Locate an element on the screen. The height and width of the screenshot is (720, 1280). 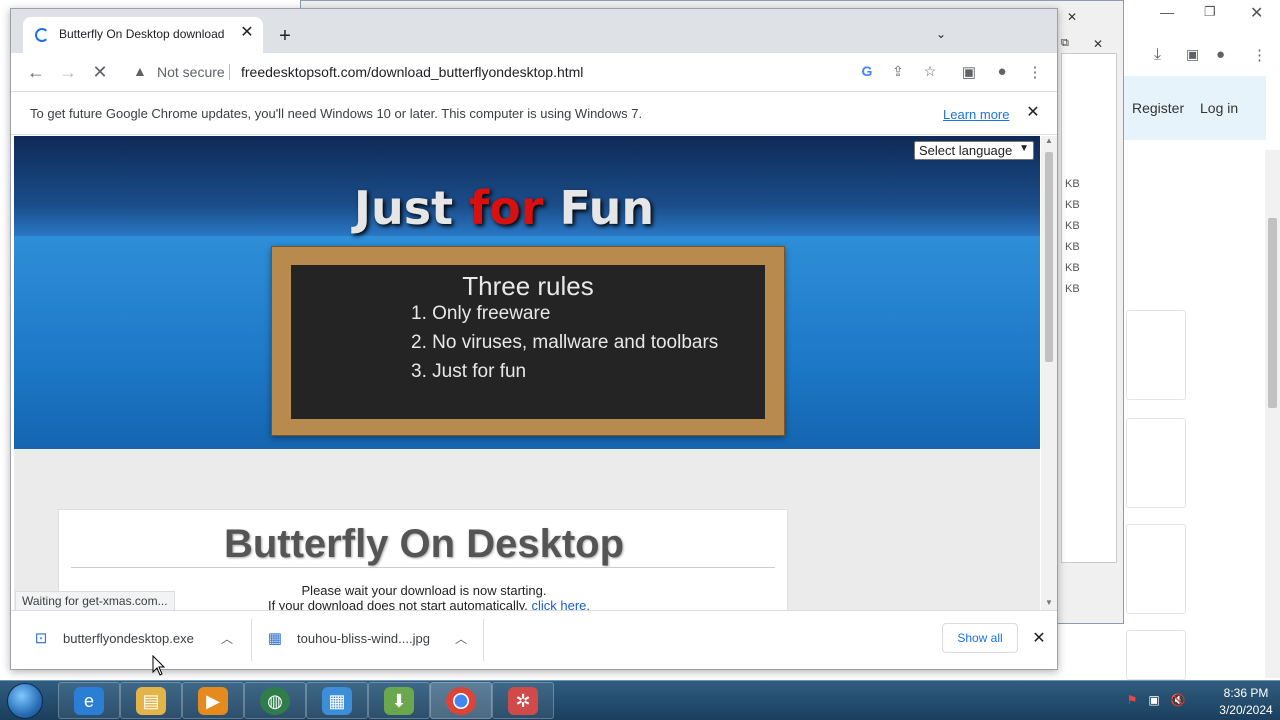
active-tab: Butterfly On Desktop download ✕ is located at coordinates (143, 35).